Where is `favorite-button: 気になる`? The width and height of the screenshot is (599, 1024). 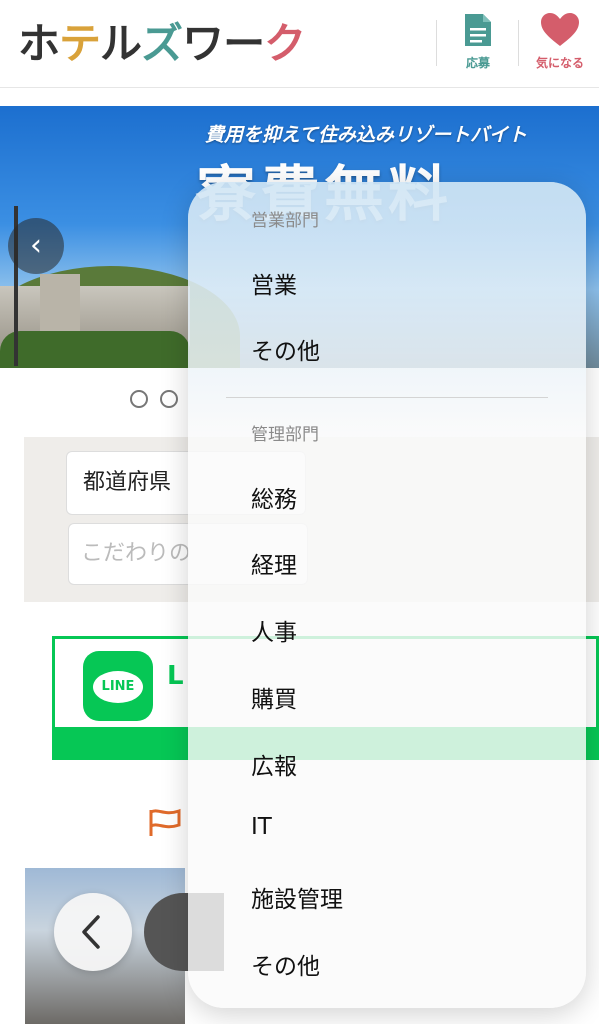
favorite-button: 気になる is located at coordinates (560, 41).